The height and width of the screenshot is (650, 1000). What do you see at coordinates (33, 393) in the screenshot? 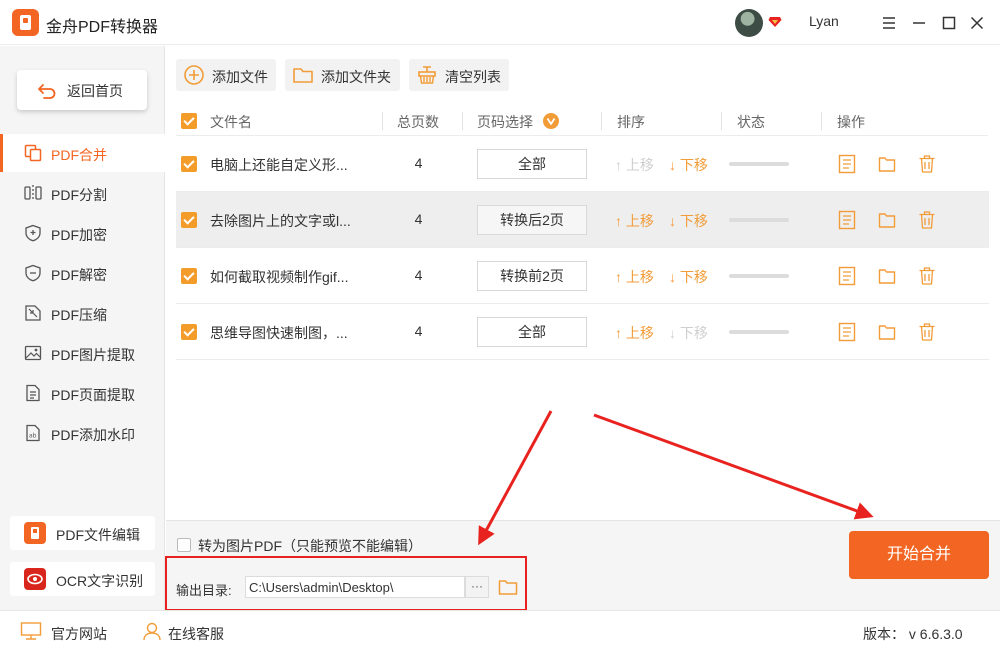
I see `page-icon` at bounding box center [33, 393].